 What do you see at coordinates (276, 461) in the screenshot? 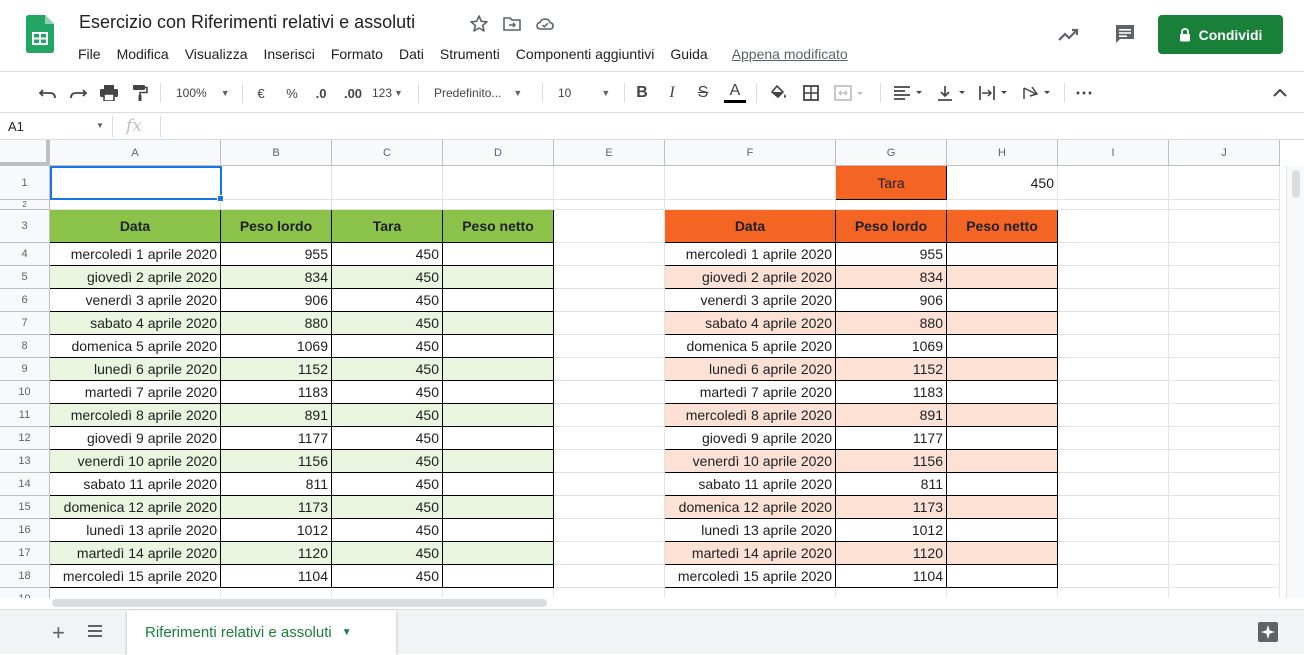
I see `cell-b13: 1156` at bounding box center [276, 461].